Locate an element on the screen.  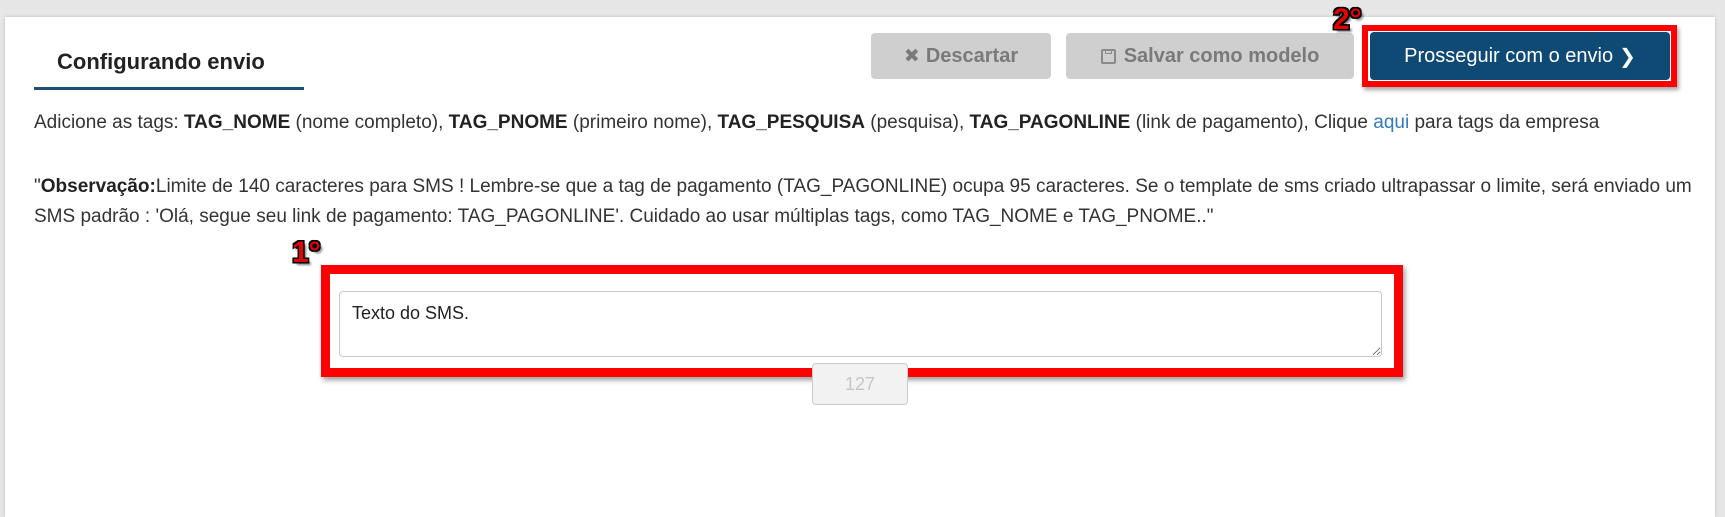
tag-pesquisa-desc: (pesquisa), is located at coordinates (917, 122).